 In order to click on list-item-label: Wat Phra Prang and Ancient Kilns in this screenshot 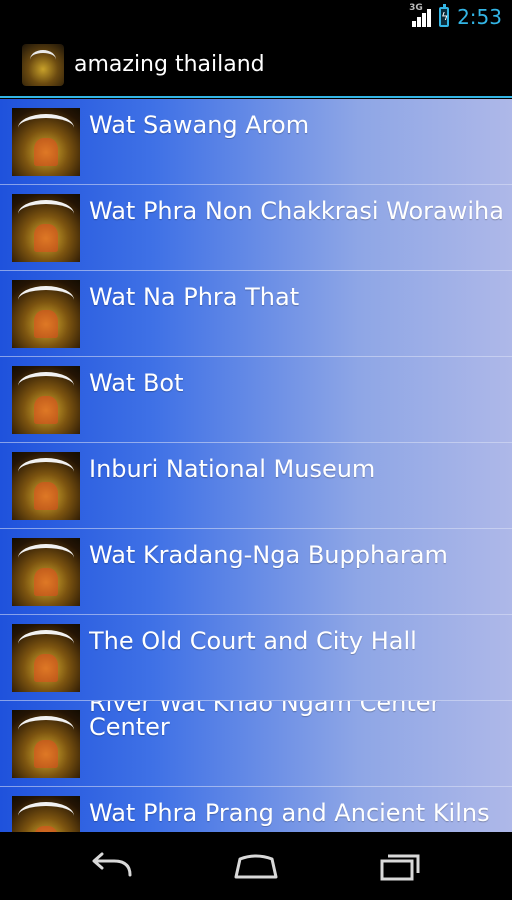, I will do `click(289, 813)`.